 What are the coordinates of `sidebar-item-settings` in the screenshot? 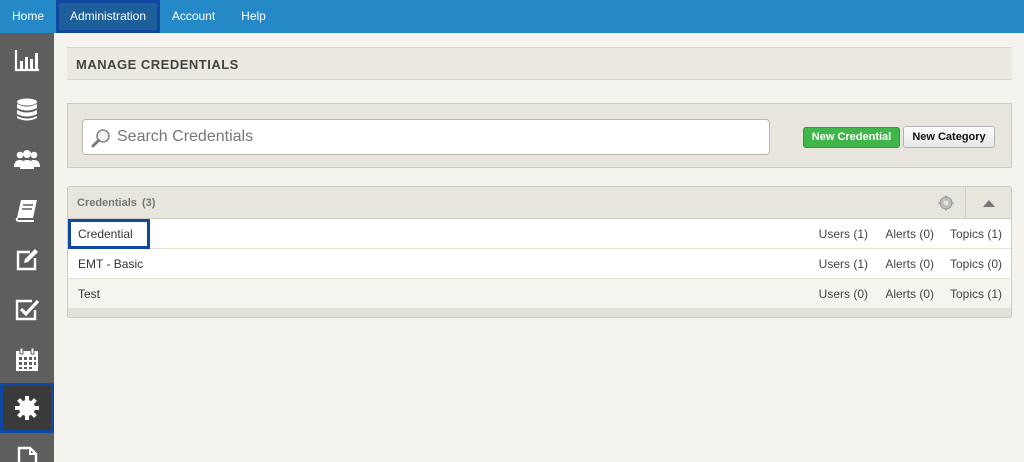 It's located at (27, 408).